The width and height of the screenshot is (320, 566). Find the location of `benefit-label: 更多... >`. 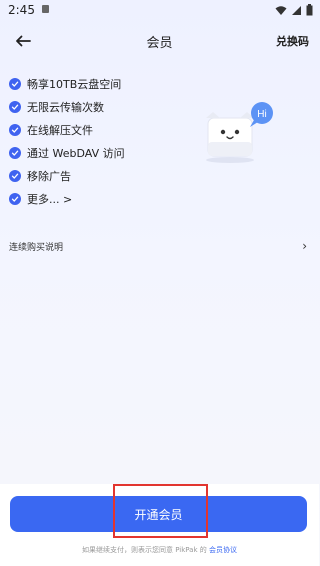

benefit-label: 更多... > is located at coordinates (50, 199).